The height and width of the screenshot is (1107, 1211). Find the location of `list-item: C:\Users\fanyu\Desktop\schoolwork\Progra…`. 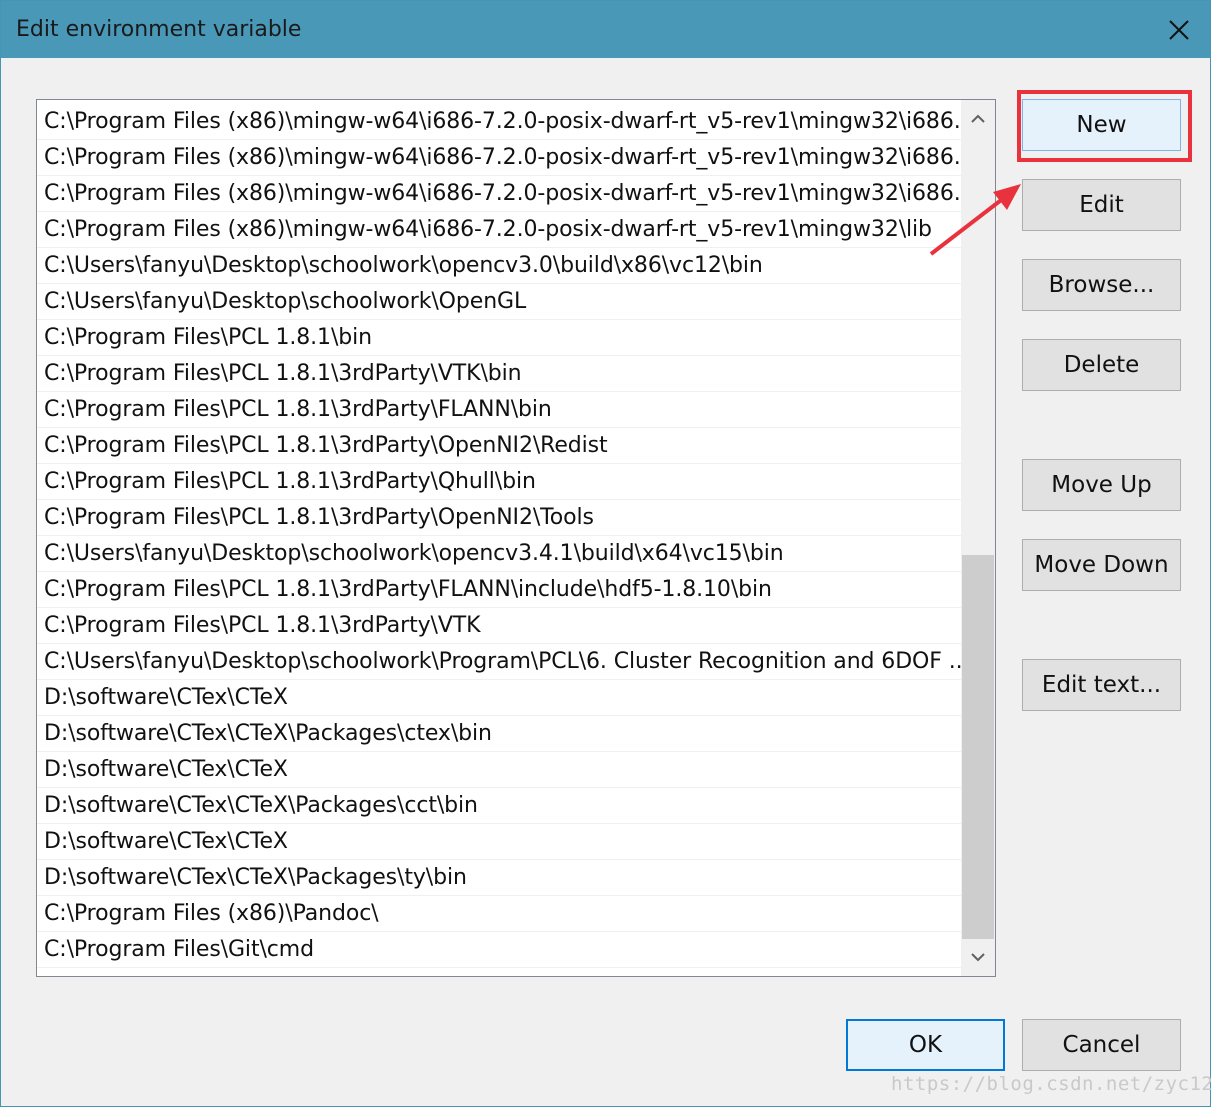

list-item: C:\Users\fanyu\Desktop\schoolwork\Progra… is located at coordinates (499, 662).